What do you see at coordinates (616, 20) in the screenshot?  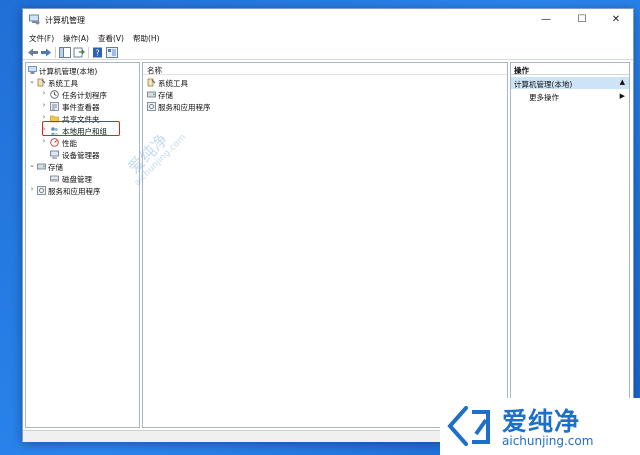 I see `close-button: ✕` at bounding box center [616, 20].